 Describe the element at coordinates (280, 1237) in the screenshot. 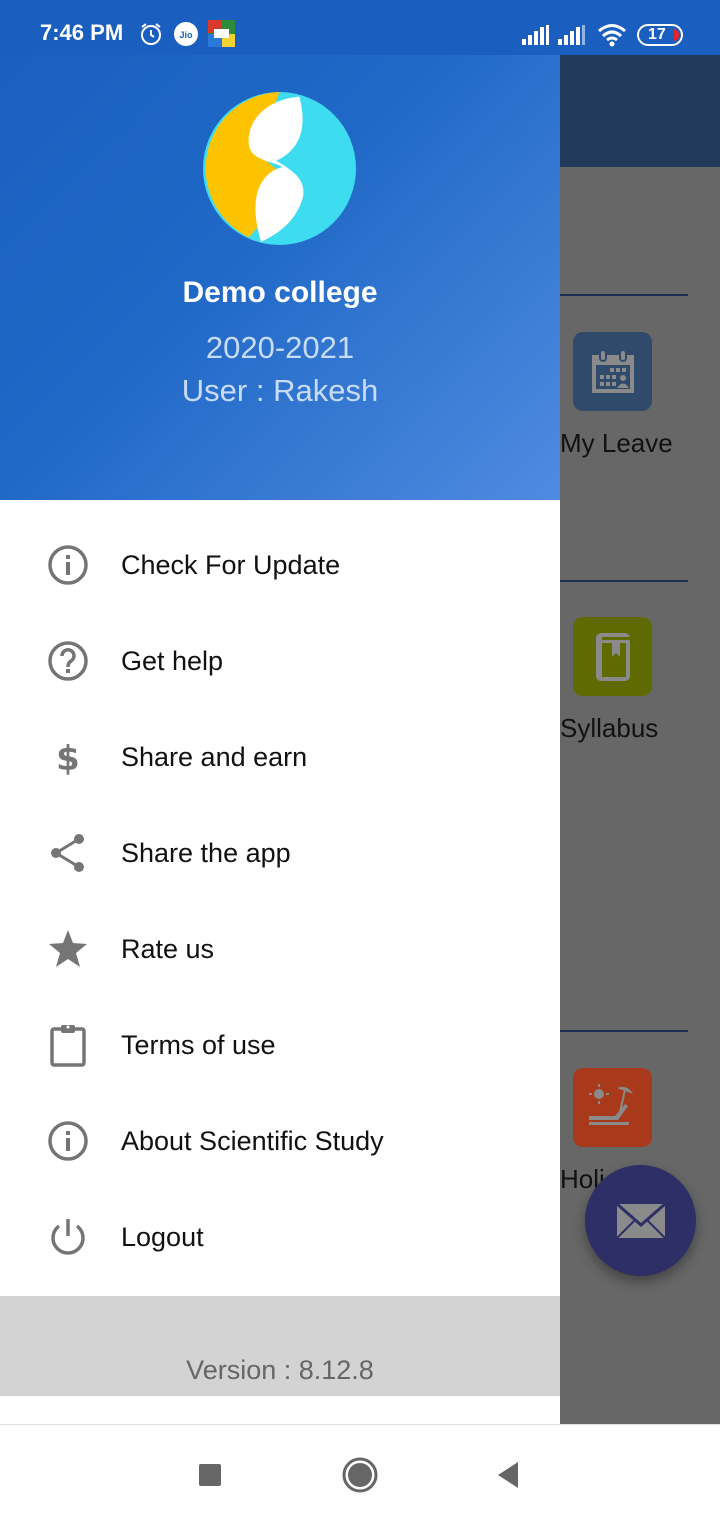

I see `menu-item-logout: Logout` at that location.